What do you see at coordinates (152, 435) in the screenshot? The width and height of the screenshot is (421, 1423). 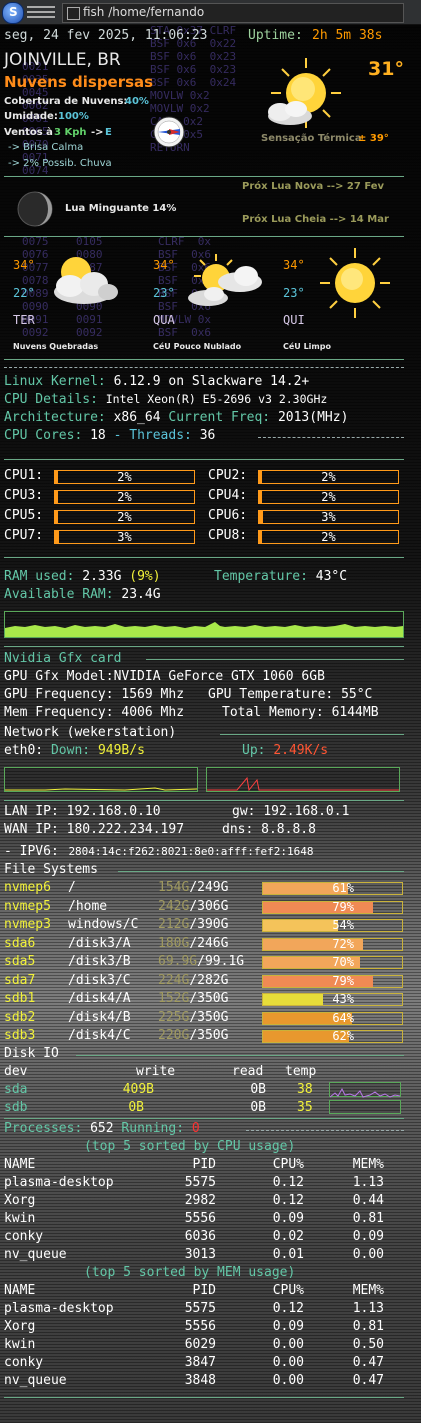 I see `threads-label: - Threads:` at bounding box center [152, 435].